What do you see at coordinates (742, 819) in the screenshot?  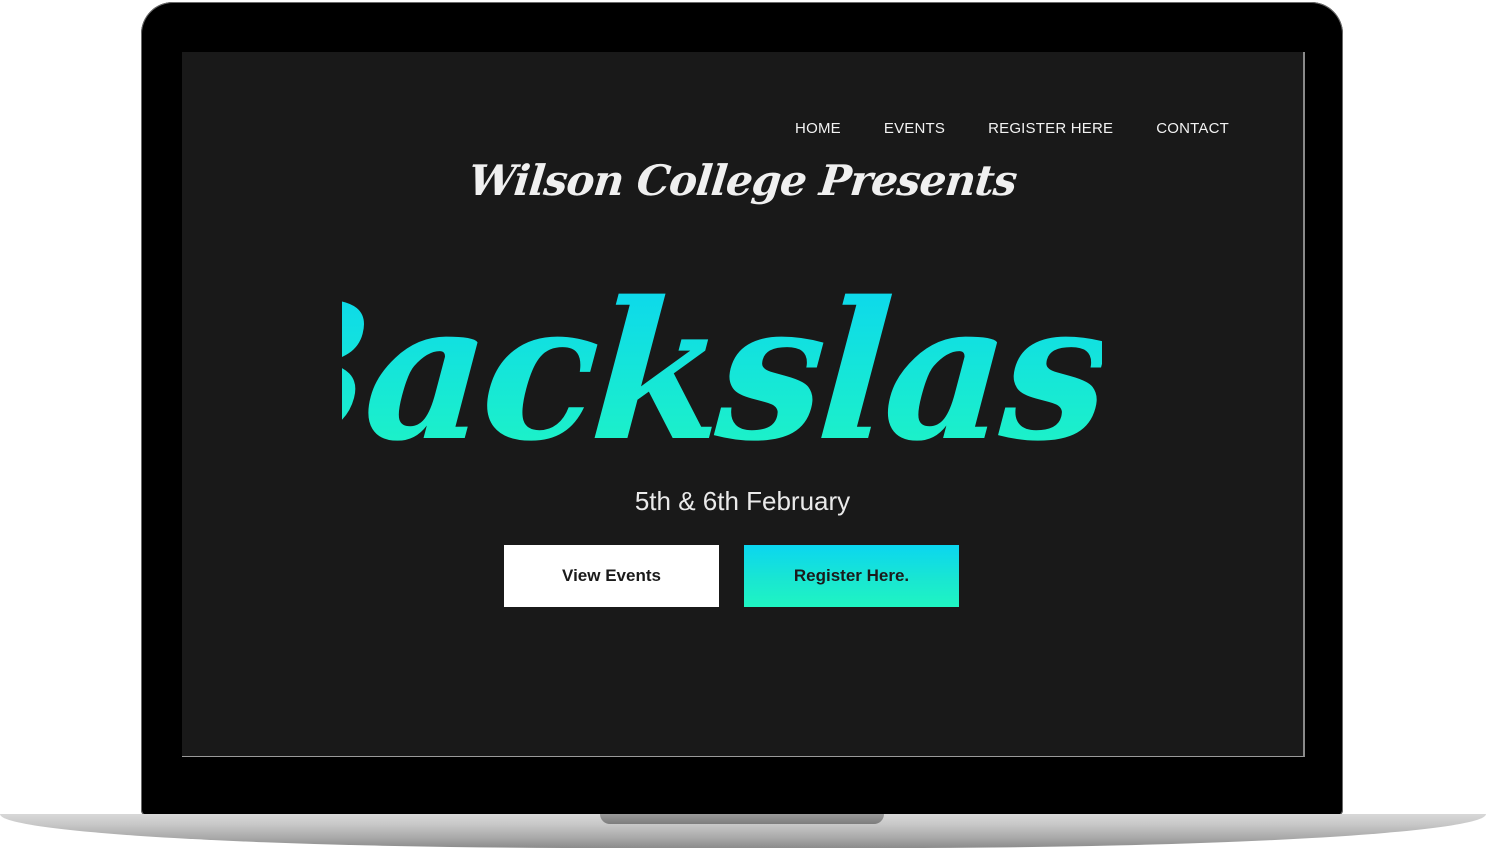 I see `laptop-notch` at bounding box center [742, 819].